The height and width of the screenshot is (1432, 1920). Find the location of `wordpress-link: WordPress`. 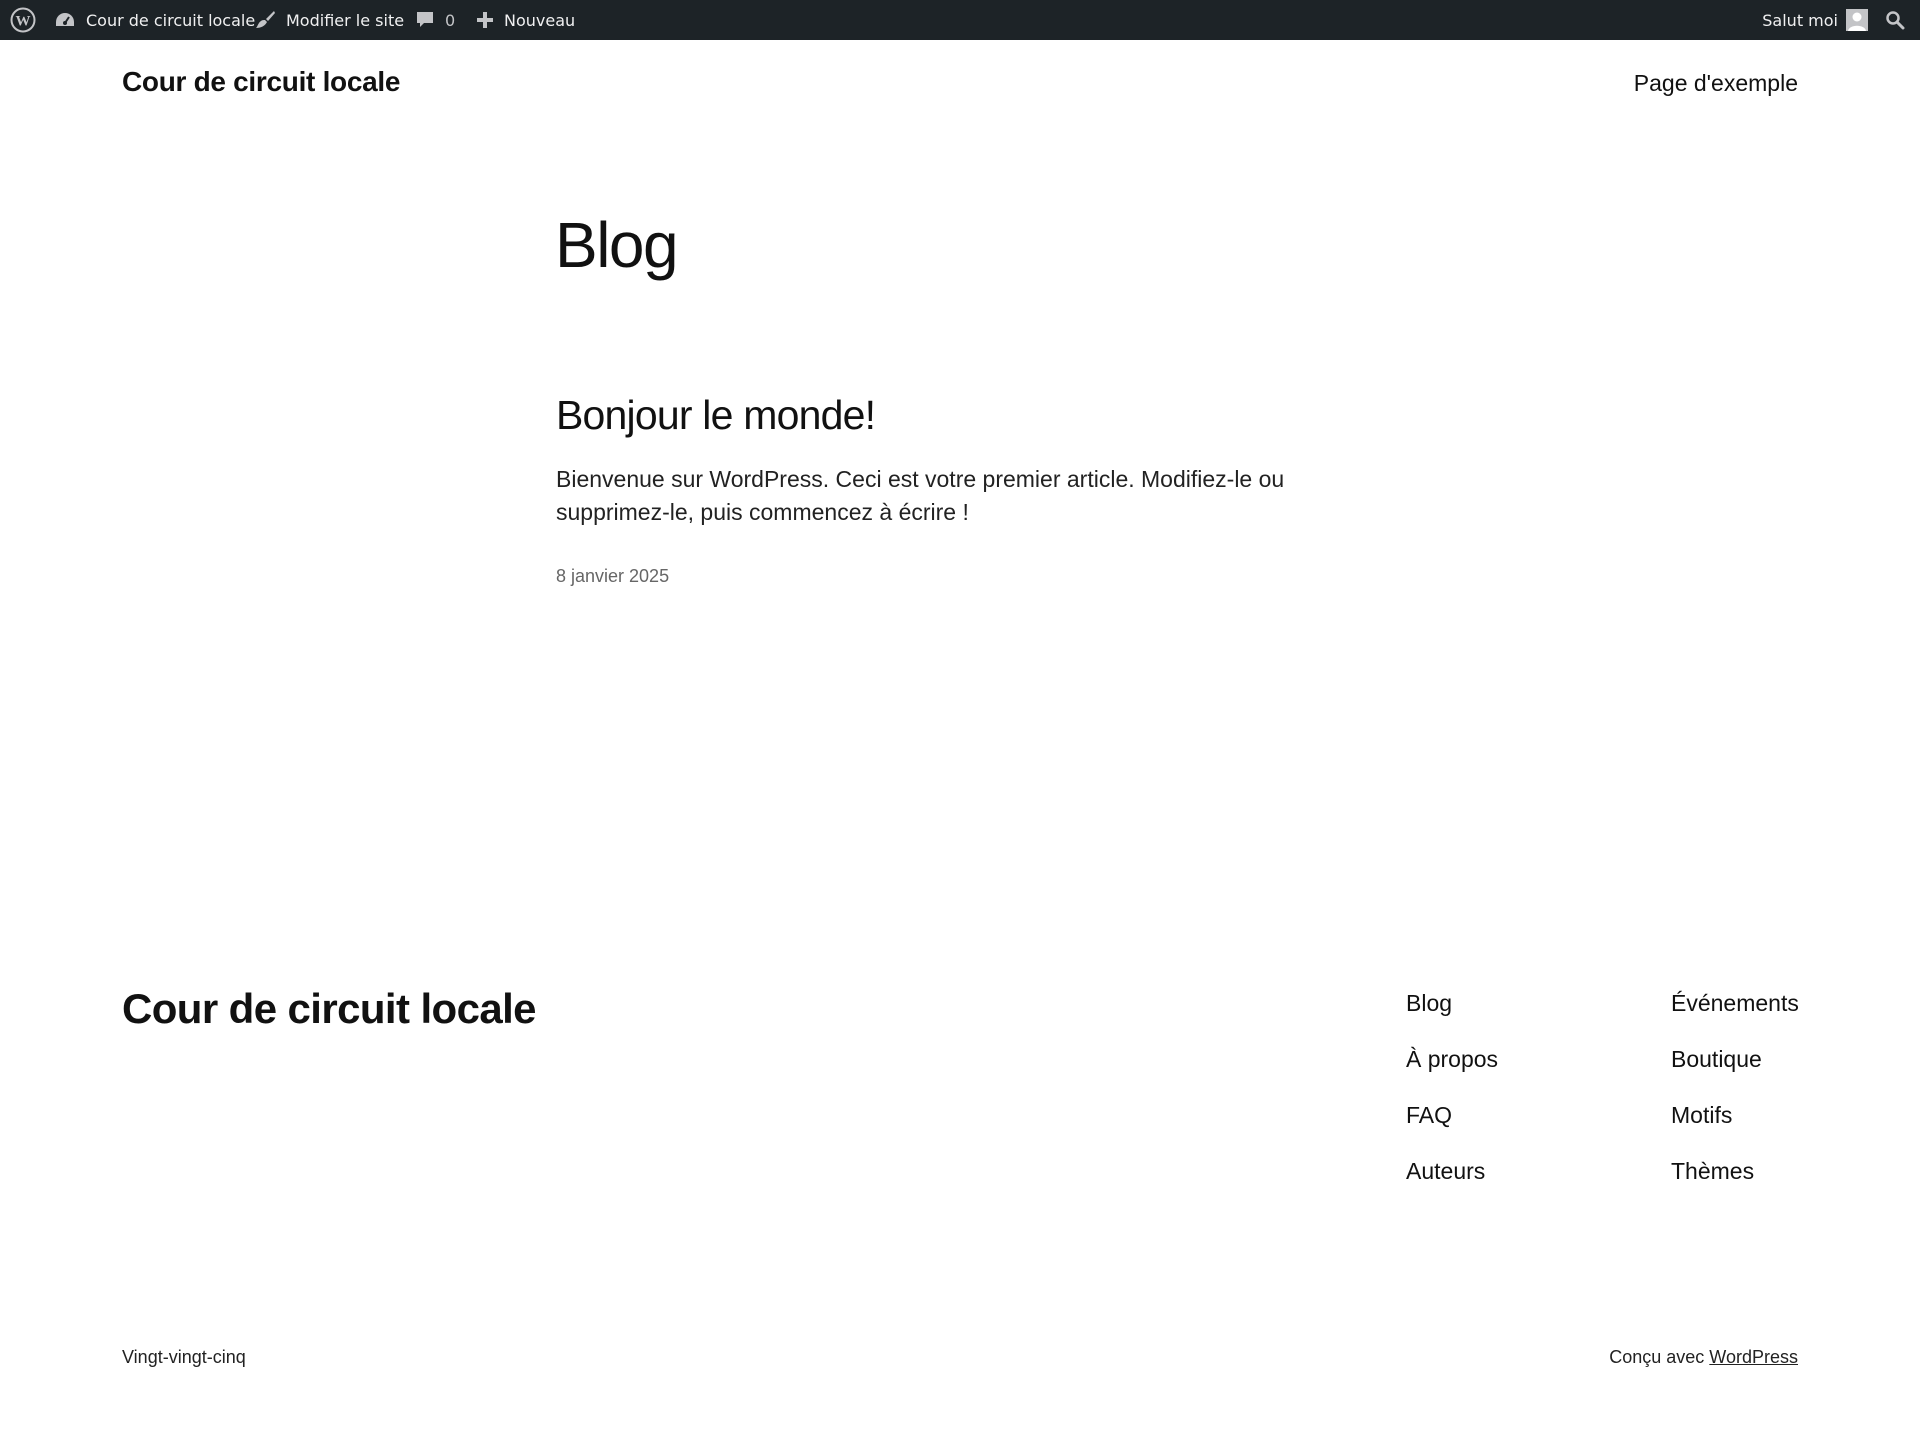

wordpress-link: WordPress is located at coordinates (1753, 1357).